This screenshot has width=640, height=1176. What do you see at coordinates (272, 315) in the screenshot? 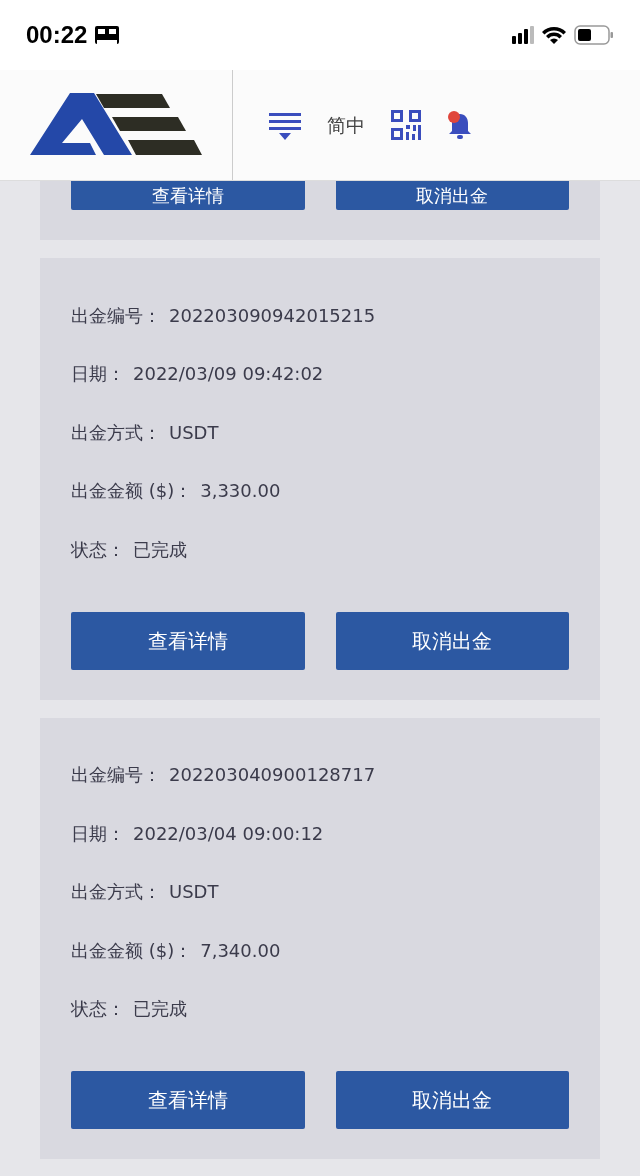
I see `field-value: 202203090942015215` at bounding box center [272, 315].